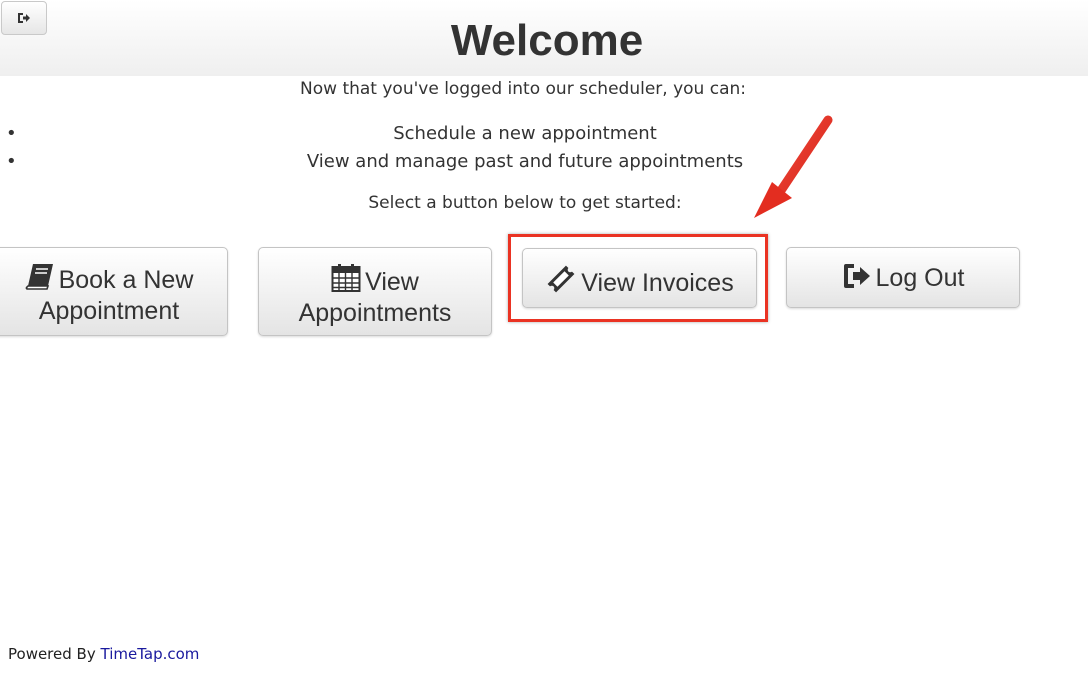 The width and height of the screenshot is (1088, 695). Describe the element at coordinates (109, 311) in the screenshot. I see `button-label-line2: Appointment` at that location.